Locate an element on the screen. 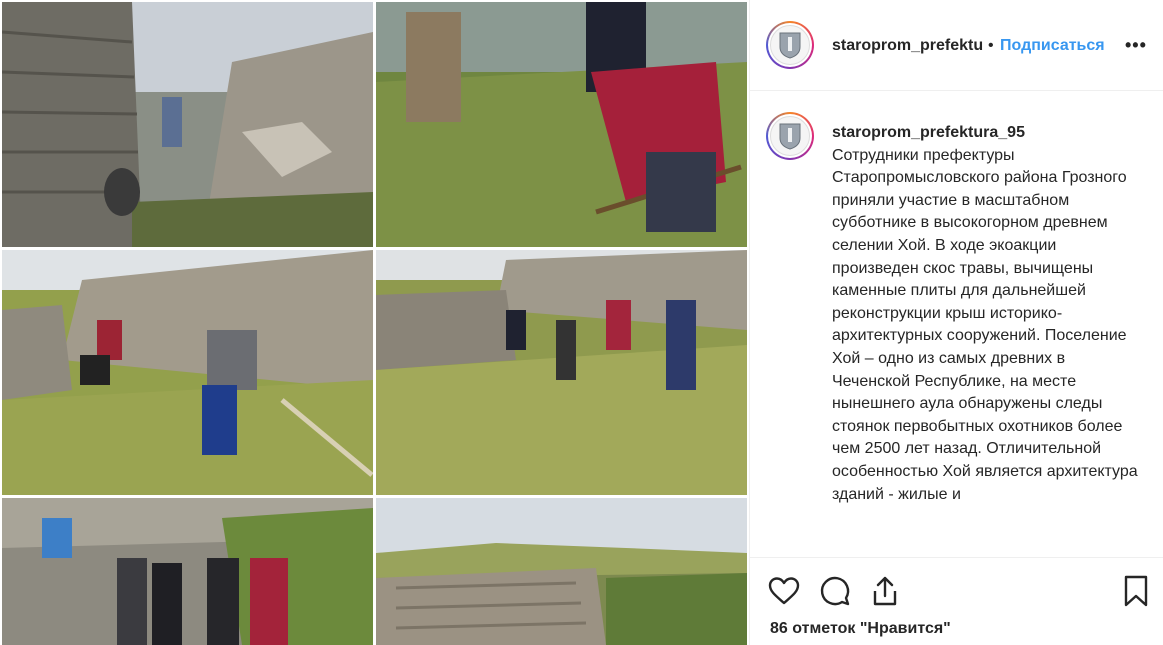 This screenshot has width=1163, height=645. photo-village-panorama is located at coordinates (561, 571).